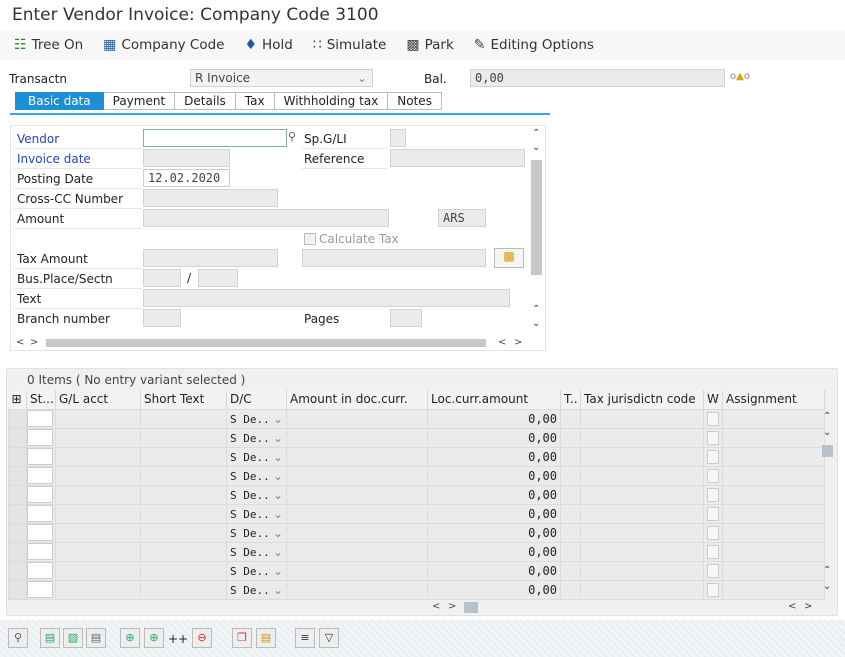  Describe the element at coordinates (350, 45) in the screenshot. I see `simulate-button: ∷ Simulate` at that location.